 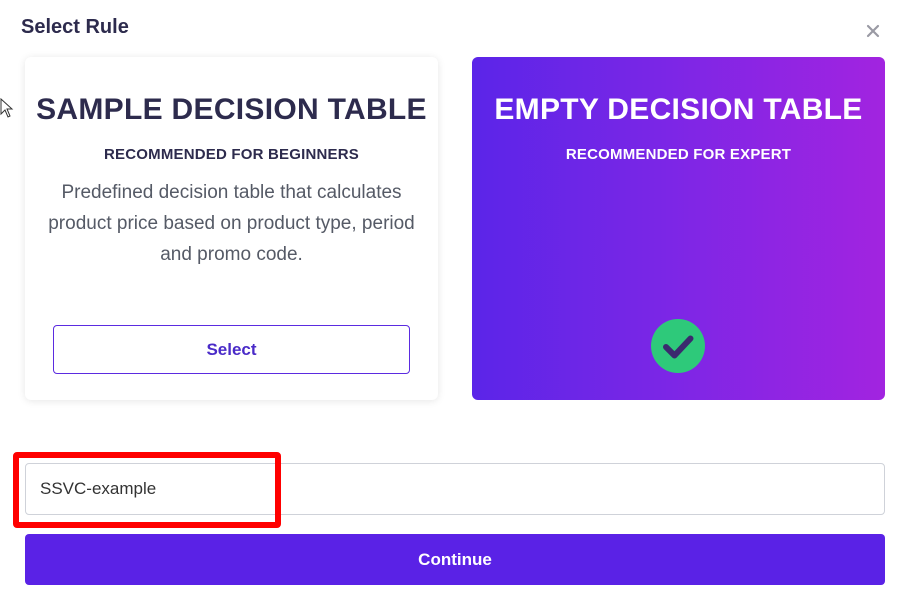 What do you see at coordinates (231, 154) in the screenshot?
I see `sample-card-subtitle: RECOMMENDED FOR BEGINNERS` at bounding box center [231, 154].